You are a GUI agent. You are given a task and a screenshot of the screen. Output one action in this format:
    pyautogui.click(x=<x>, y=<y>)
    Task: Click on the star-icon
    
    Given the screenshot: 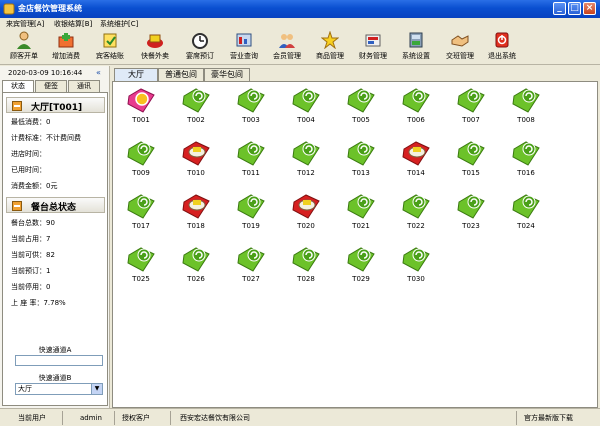 What is the action you would take?
    pyautogui.click(x=330, y=40)
    